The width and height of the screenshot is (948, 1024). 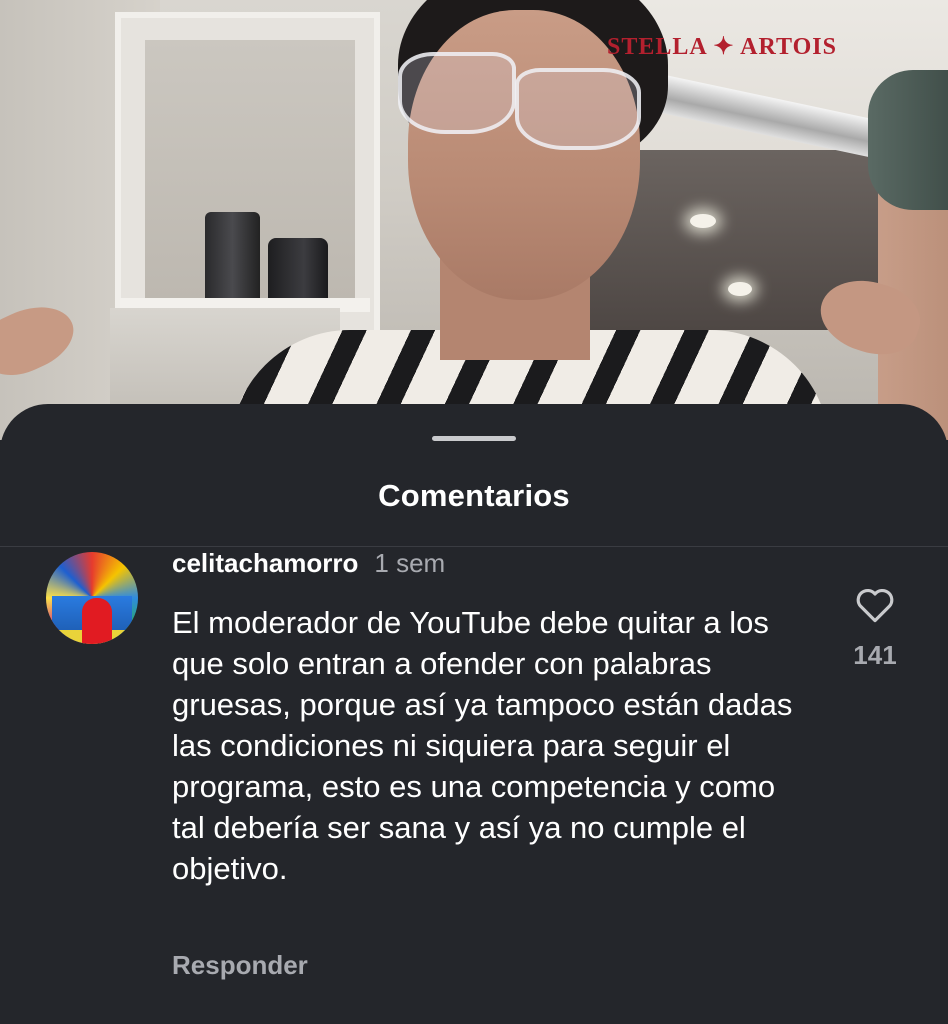 I want to click on reply-button: Responder, so click(x=240, y=965).